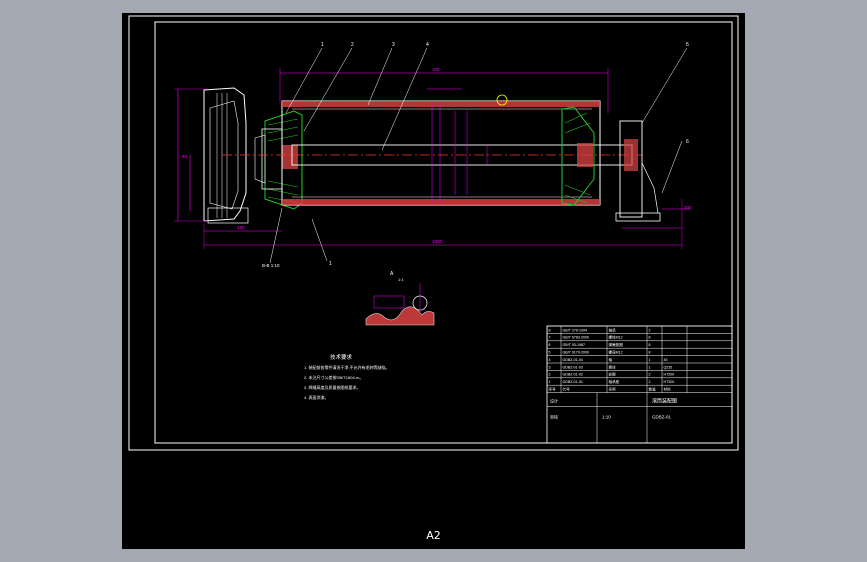  I want to click on dim-height: 80, so click(185, 156).